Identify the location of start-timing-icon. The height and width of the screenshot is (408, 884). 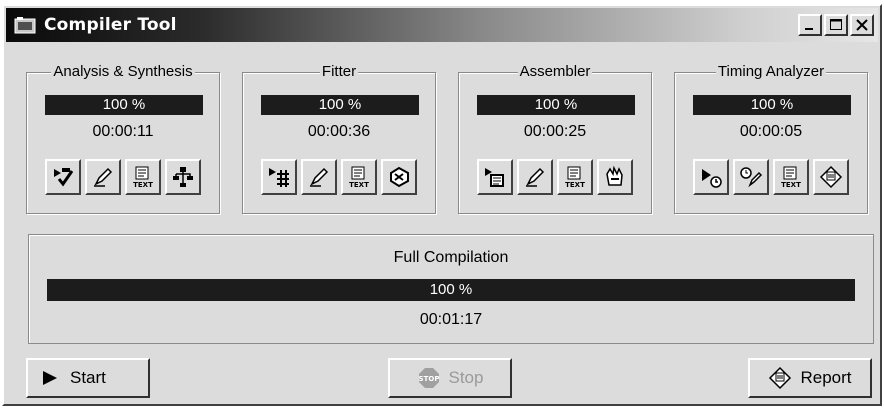
(712, 178).